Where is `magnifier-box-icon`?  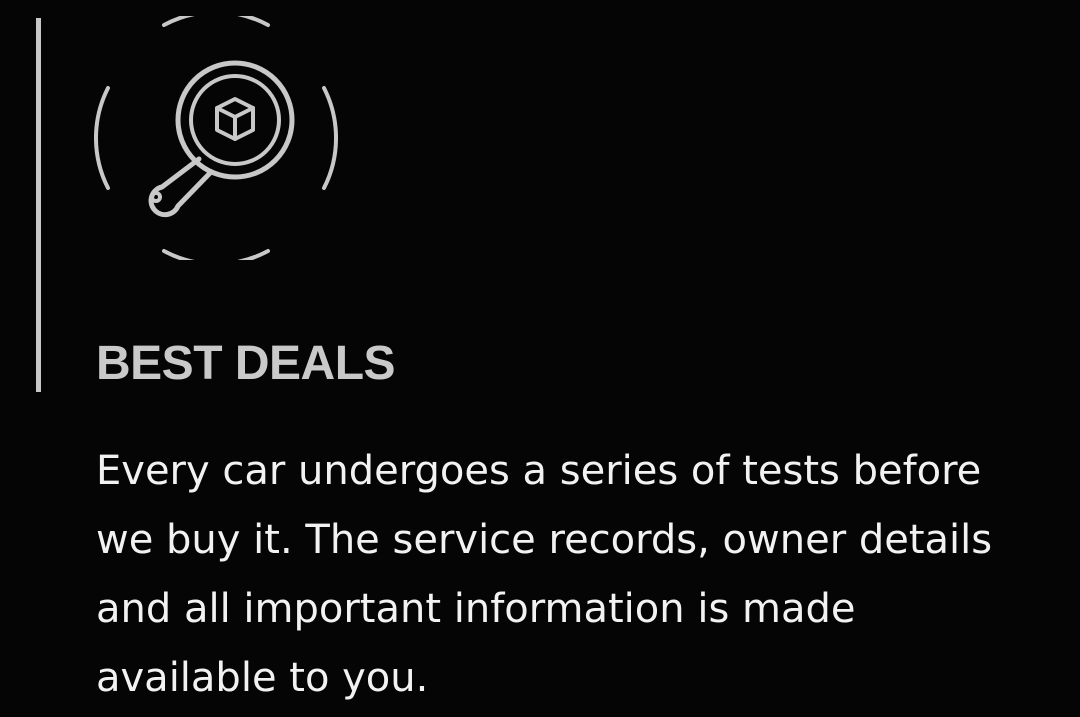
magnifier-box-icon is located at coordinates (216, 138).